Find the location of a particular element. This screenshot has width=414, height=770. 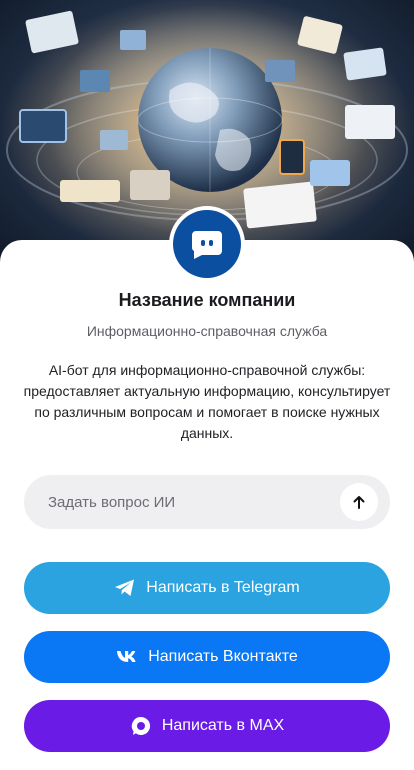

send-button is located at coordinates (359, 502).